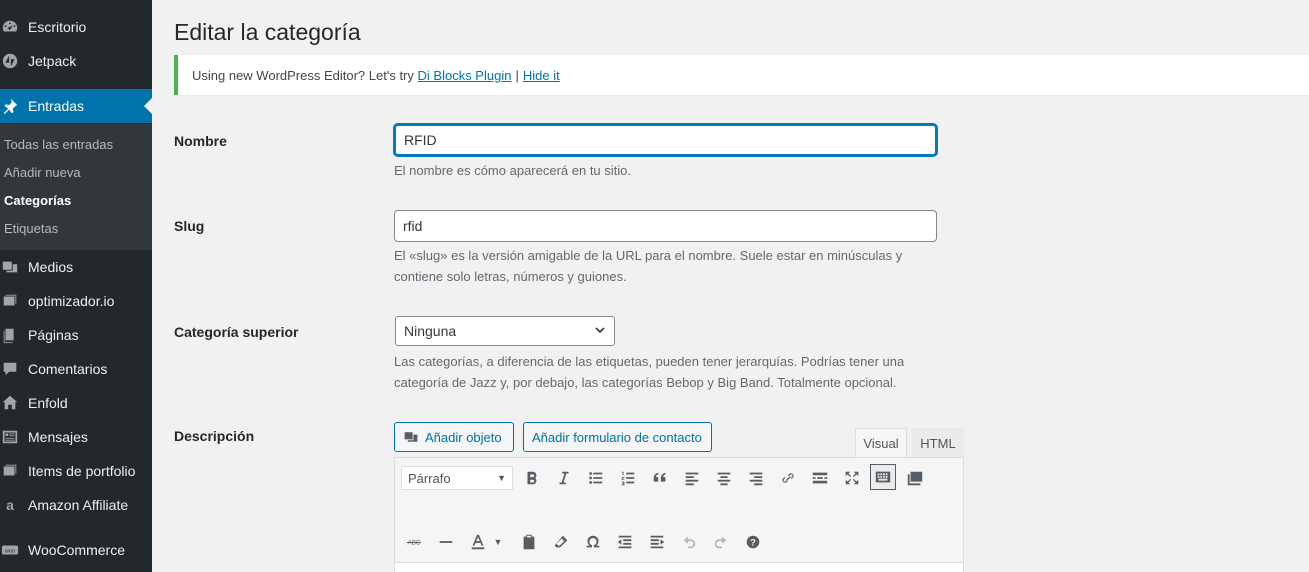  I want to click on sidebar-item-medios: Medios, so click(76, 267).